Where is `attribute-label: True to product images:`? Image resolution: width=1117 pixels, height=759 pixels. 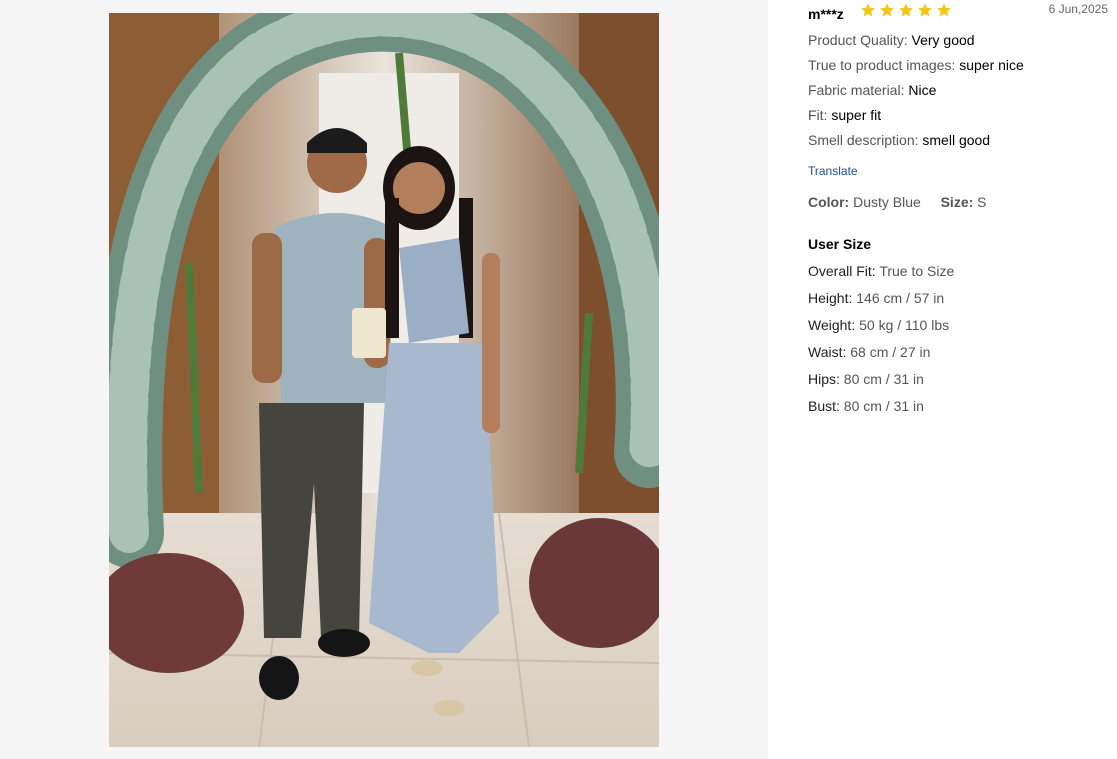 attribute-label: True to product images: is located at coordinates (882, 65).